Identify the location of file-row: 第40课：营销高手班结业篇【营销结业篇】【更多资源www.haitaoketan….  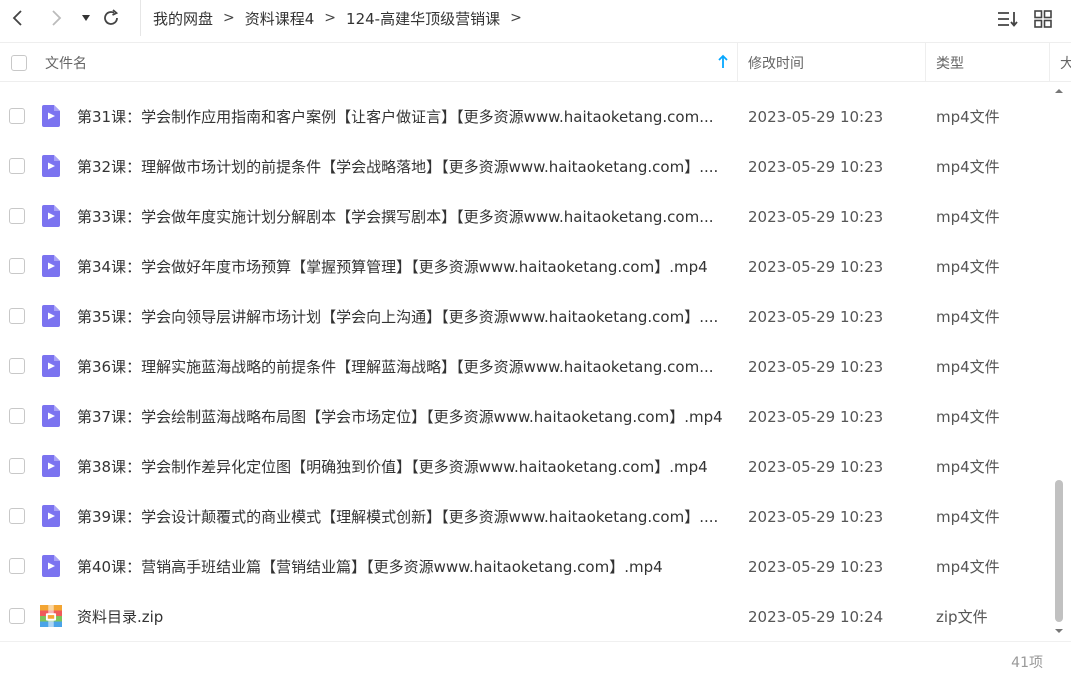
(525, 567).